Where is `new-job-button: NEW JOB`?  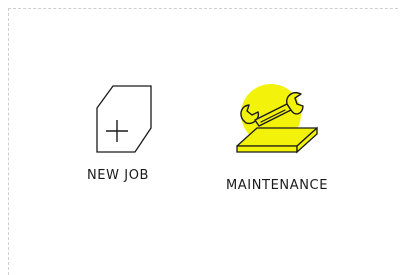
new-job-button: NEW JOB is located at coordinates (118, 133).